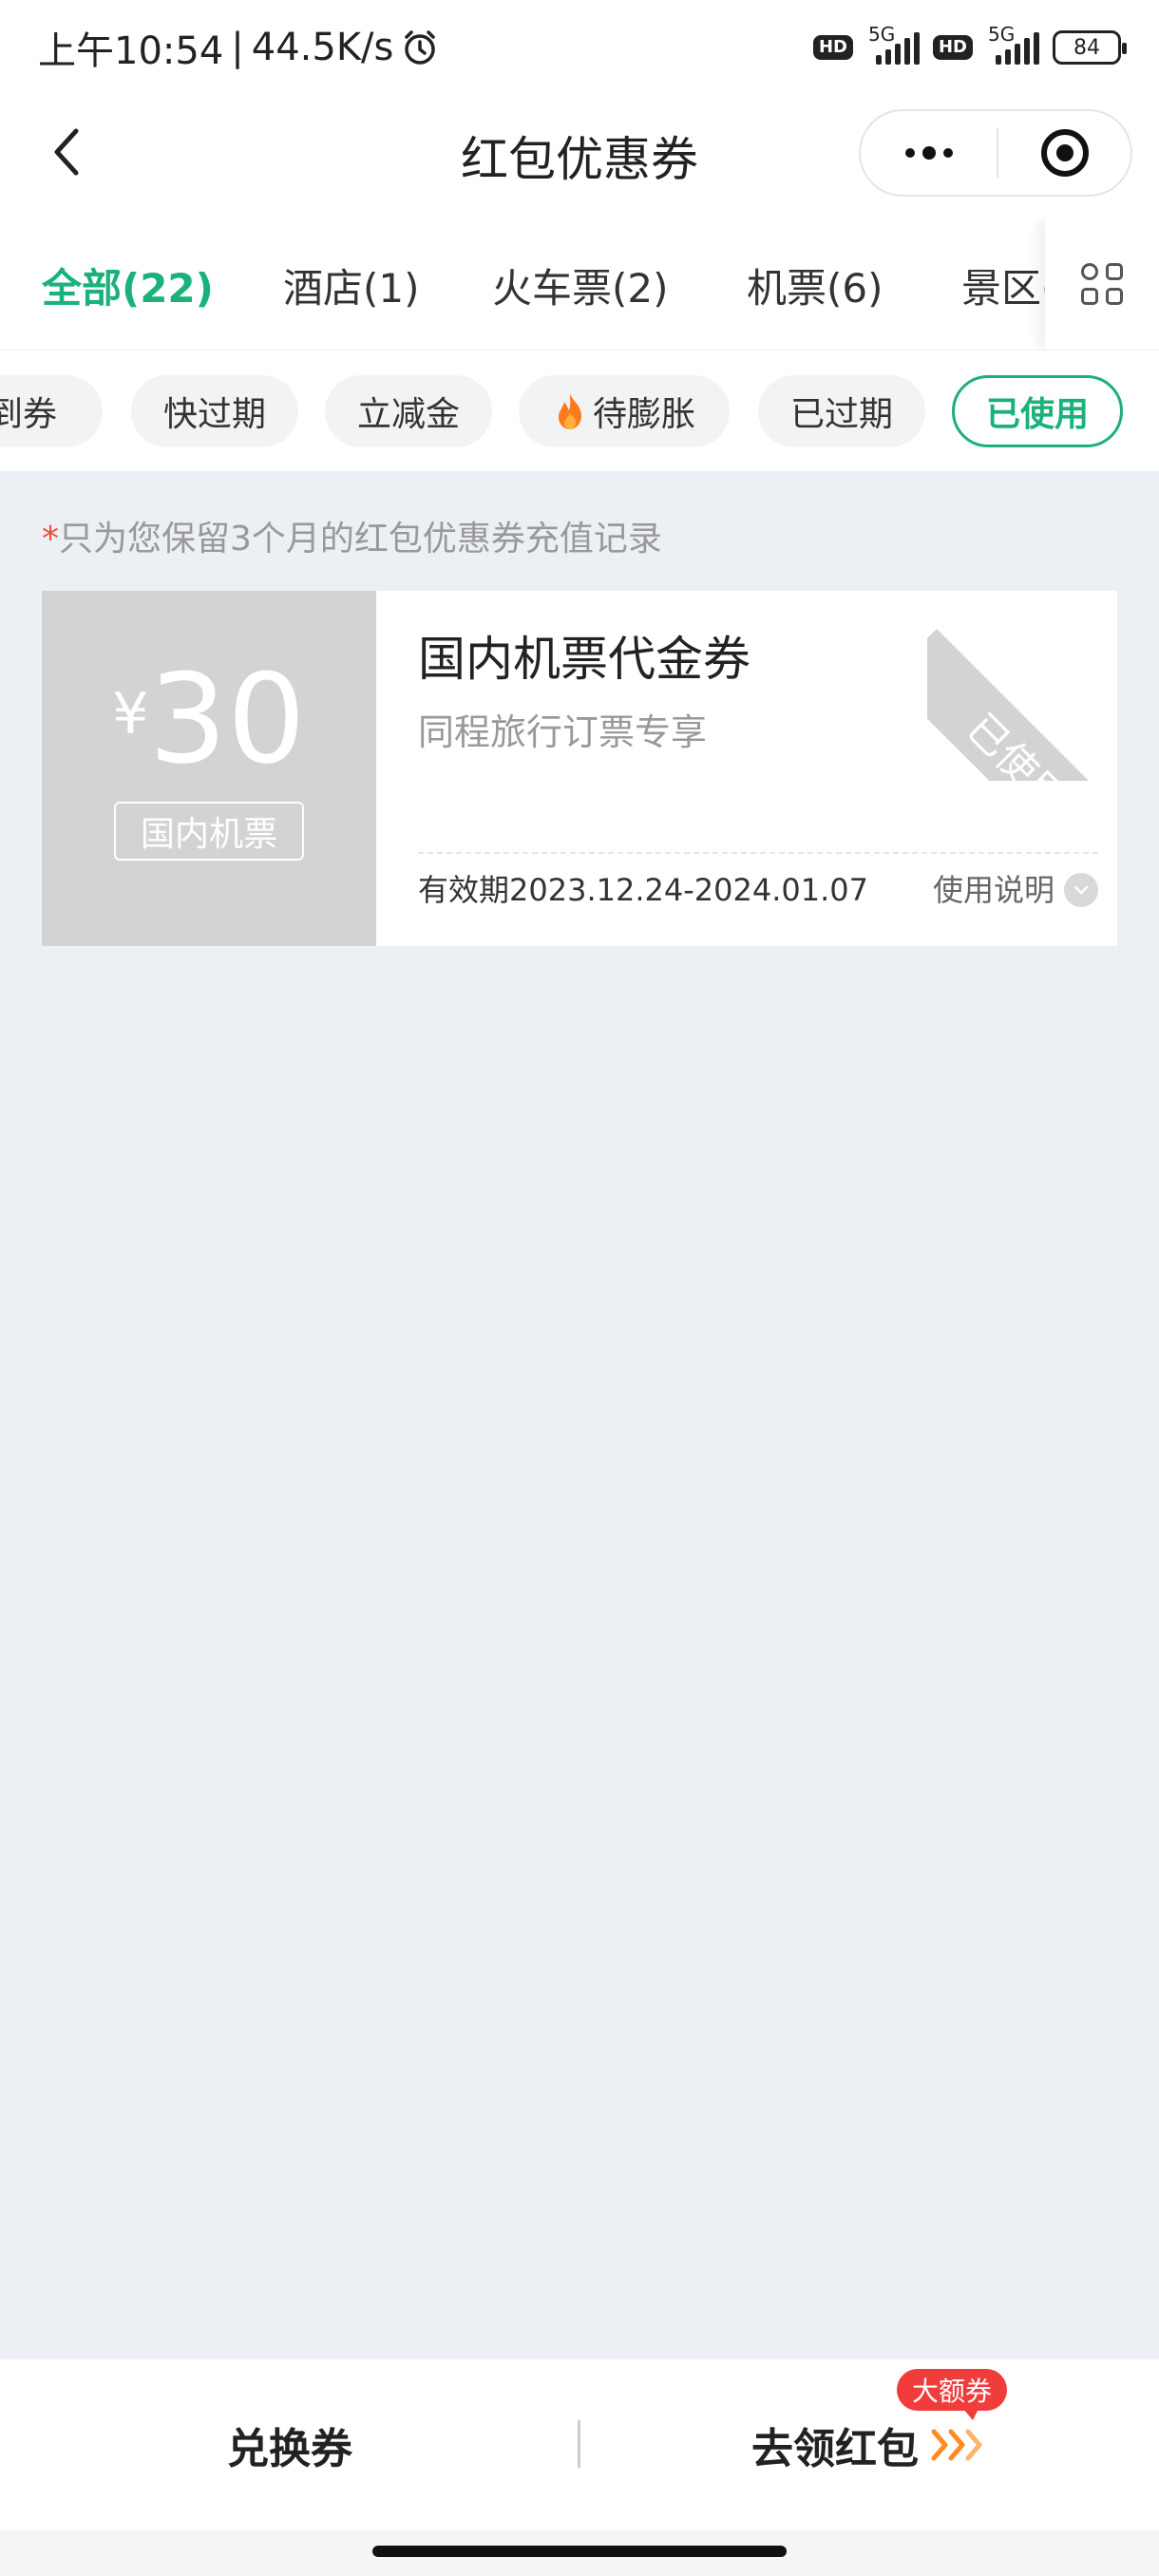 The height and width of the screenshot is (2576, 1159). What do you see at coordinates (408, 414) in the screenshot?
I see `chip-label: 立减金` at bounding box center [408, 414].